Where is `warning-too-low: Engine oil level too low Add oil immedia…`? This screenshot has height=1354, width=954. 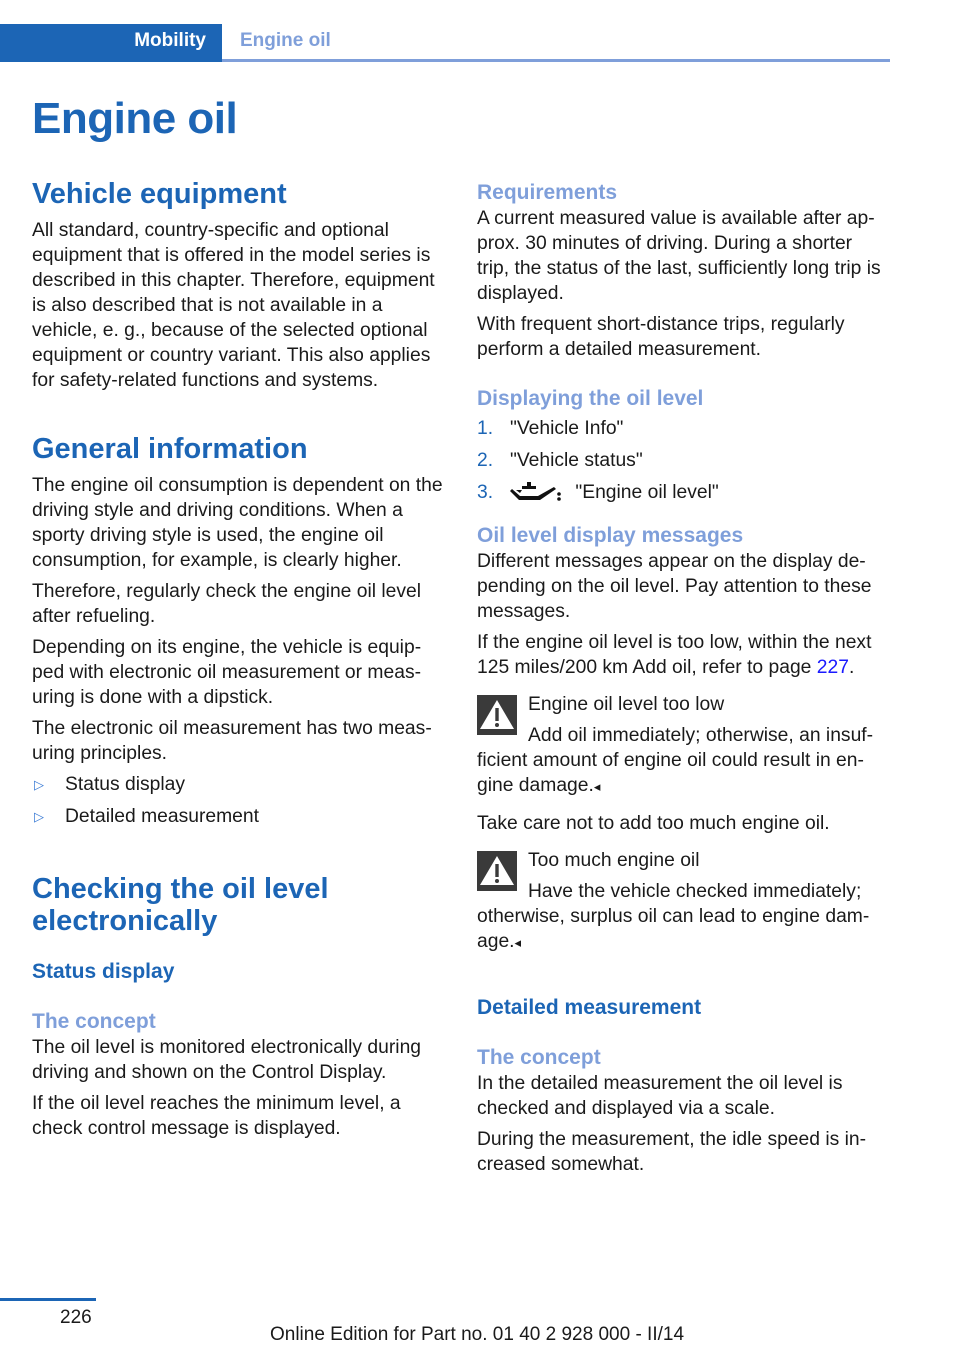
warning-too-low: Engine oil level too low Add oil immedia… is located at coordinates (683, 745).